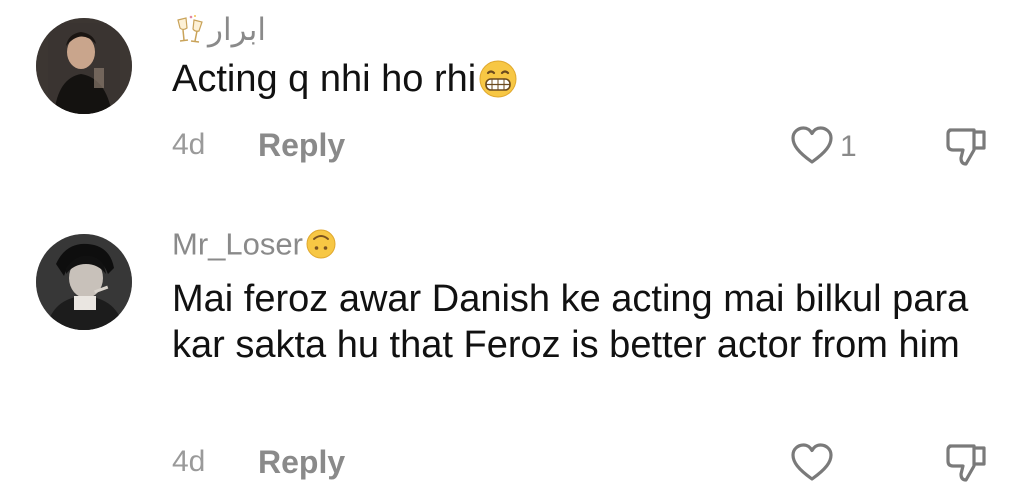  I want to click on comment-username-text: ابرار, so click(237, 29).